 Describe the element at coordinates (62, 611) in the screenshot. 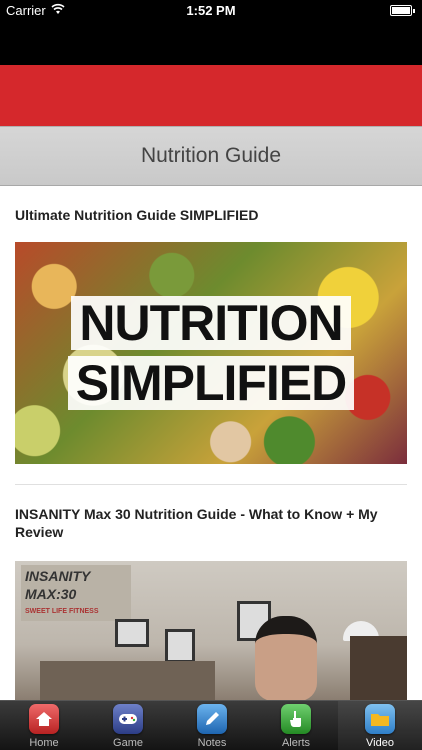

I see `thumbnail-logo-sub: SWEET LIFE FITNESS` at that location.